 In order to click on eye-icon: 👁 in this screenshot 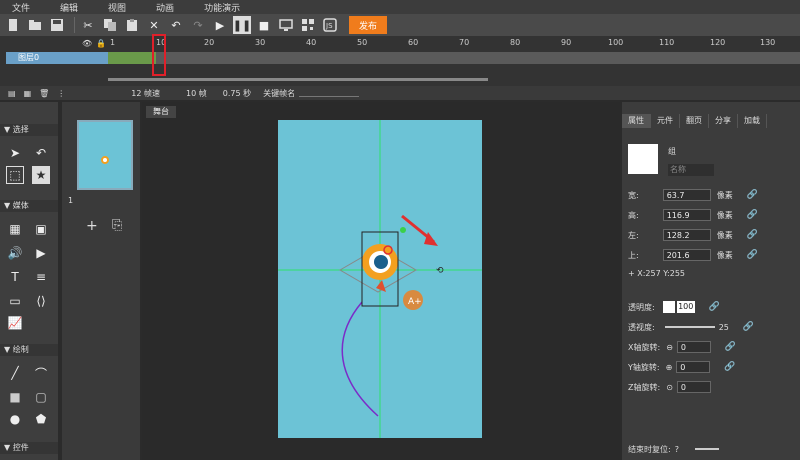, I will do `click(87, 43)`.